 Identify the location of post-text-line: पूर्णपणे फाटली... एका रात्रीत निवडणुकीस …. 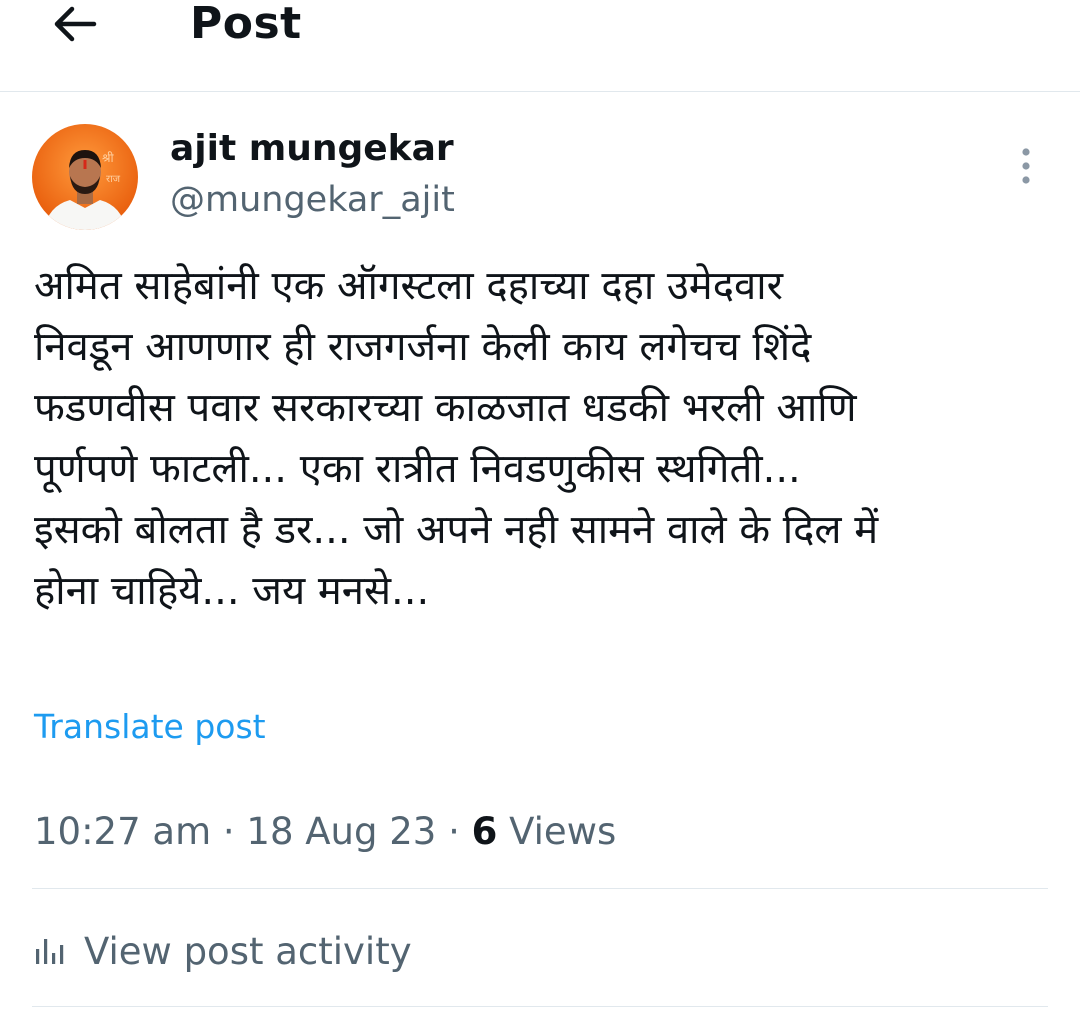
(417, 469).